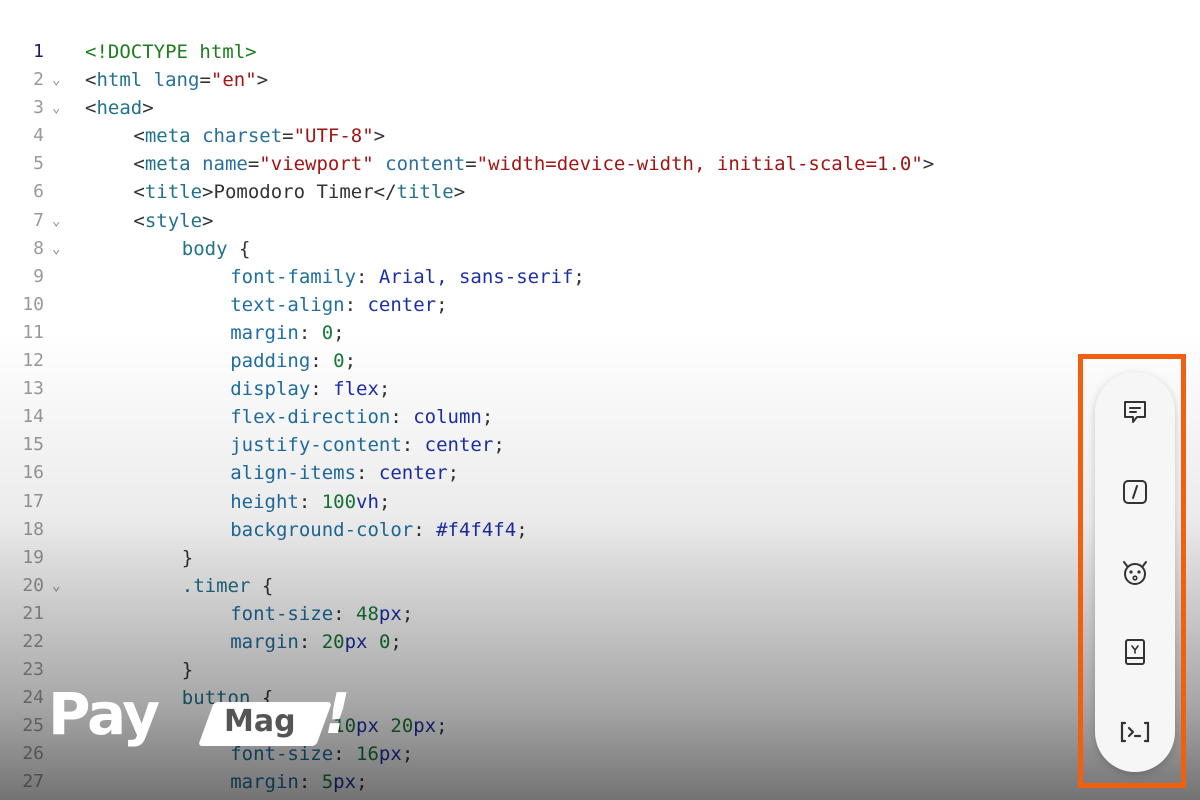 This screenshot has width=1200, height=800. Describe the element at coordinates (38, 192) in the screenshot. I see `line-number: 6` at that location.